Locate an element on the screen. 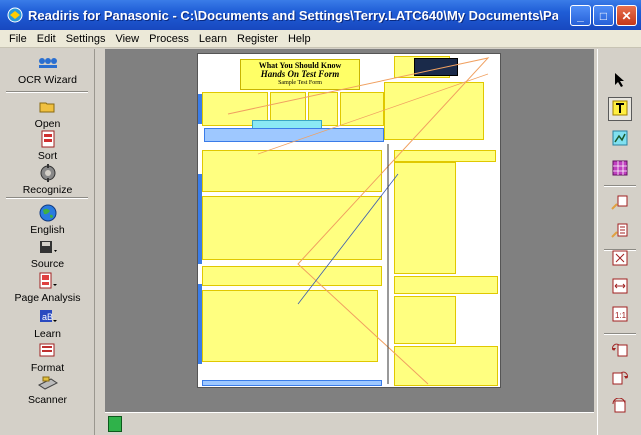 The image size is (641, 435). learn-icon: aB is located at coordinates (48, 317).